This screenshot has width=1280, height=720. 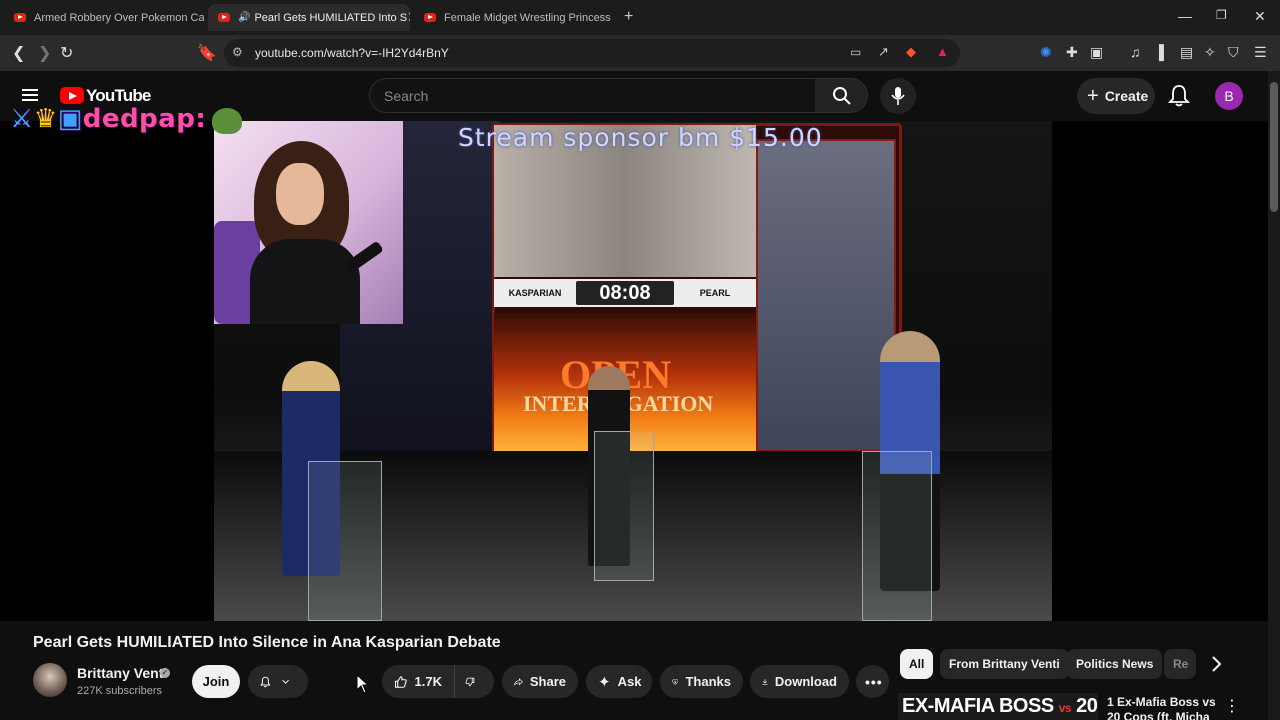 I want to click on new-tab-icon: +, so click(x=628, y=17).